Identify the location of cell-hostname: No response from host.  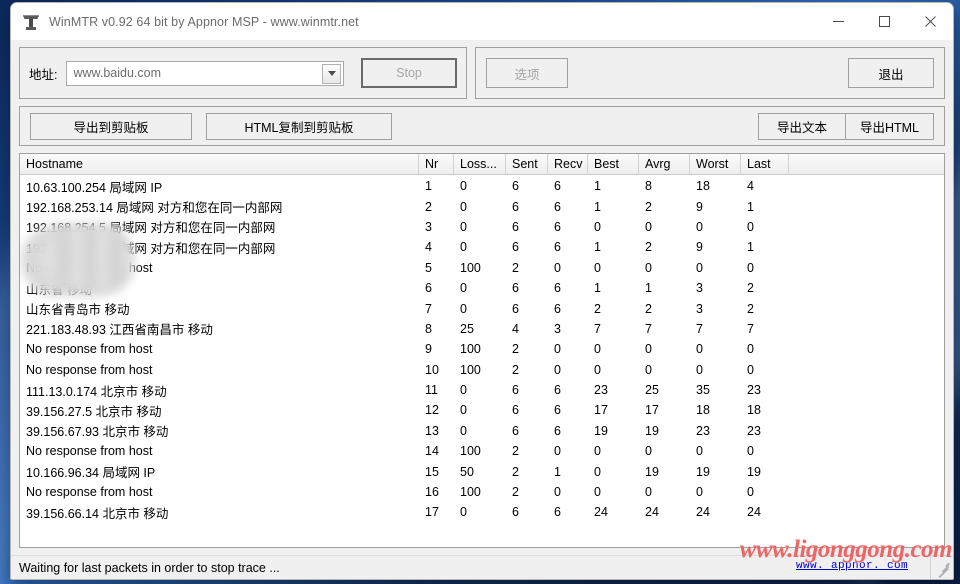
(89, 451).